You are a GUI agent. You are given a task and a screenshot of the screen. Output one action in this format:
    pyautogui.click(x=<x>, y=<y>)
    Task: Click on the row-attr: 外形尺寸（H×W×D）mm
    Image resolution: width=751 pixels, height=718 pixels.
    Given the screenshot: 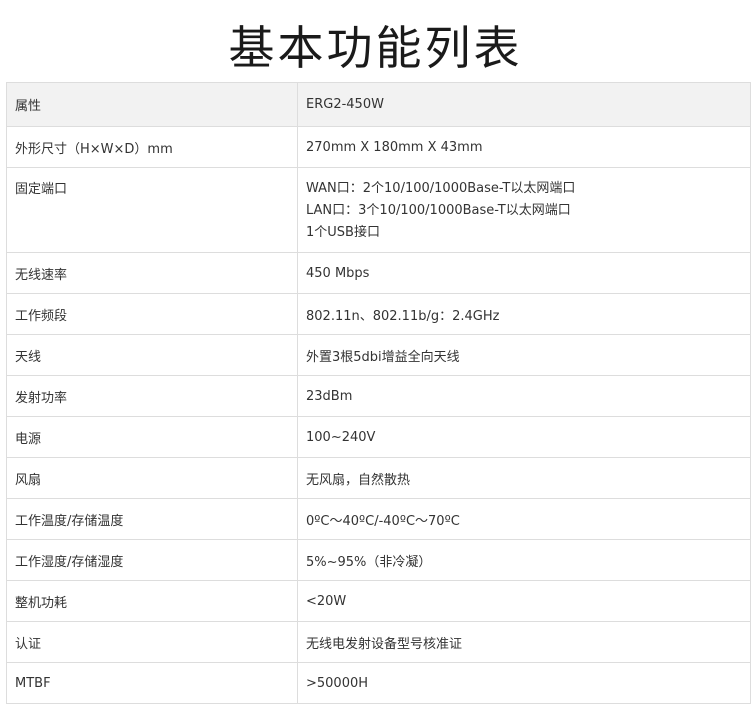 What is the action you would take?
    pyautogui.click(x=152, y=147)
    